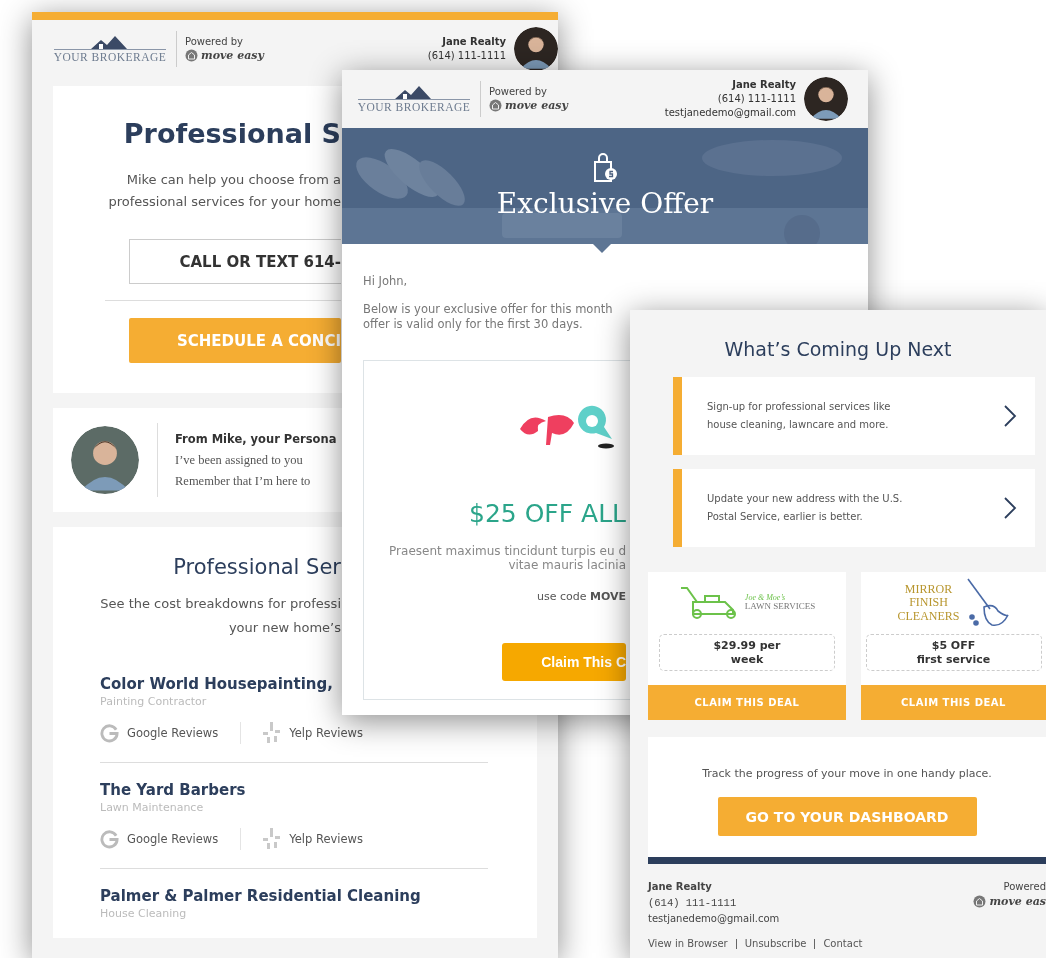  What do you see at coordinates (928, 603) in the screenshot?
I see `logo-text: FINISH` at bounding box center [928, 603].